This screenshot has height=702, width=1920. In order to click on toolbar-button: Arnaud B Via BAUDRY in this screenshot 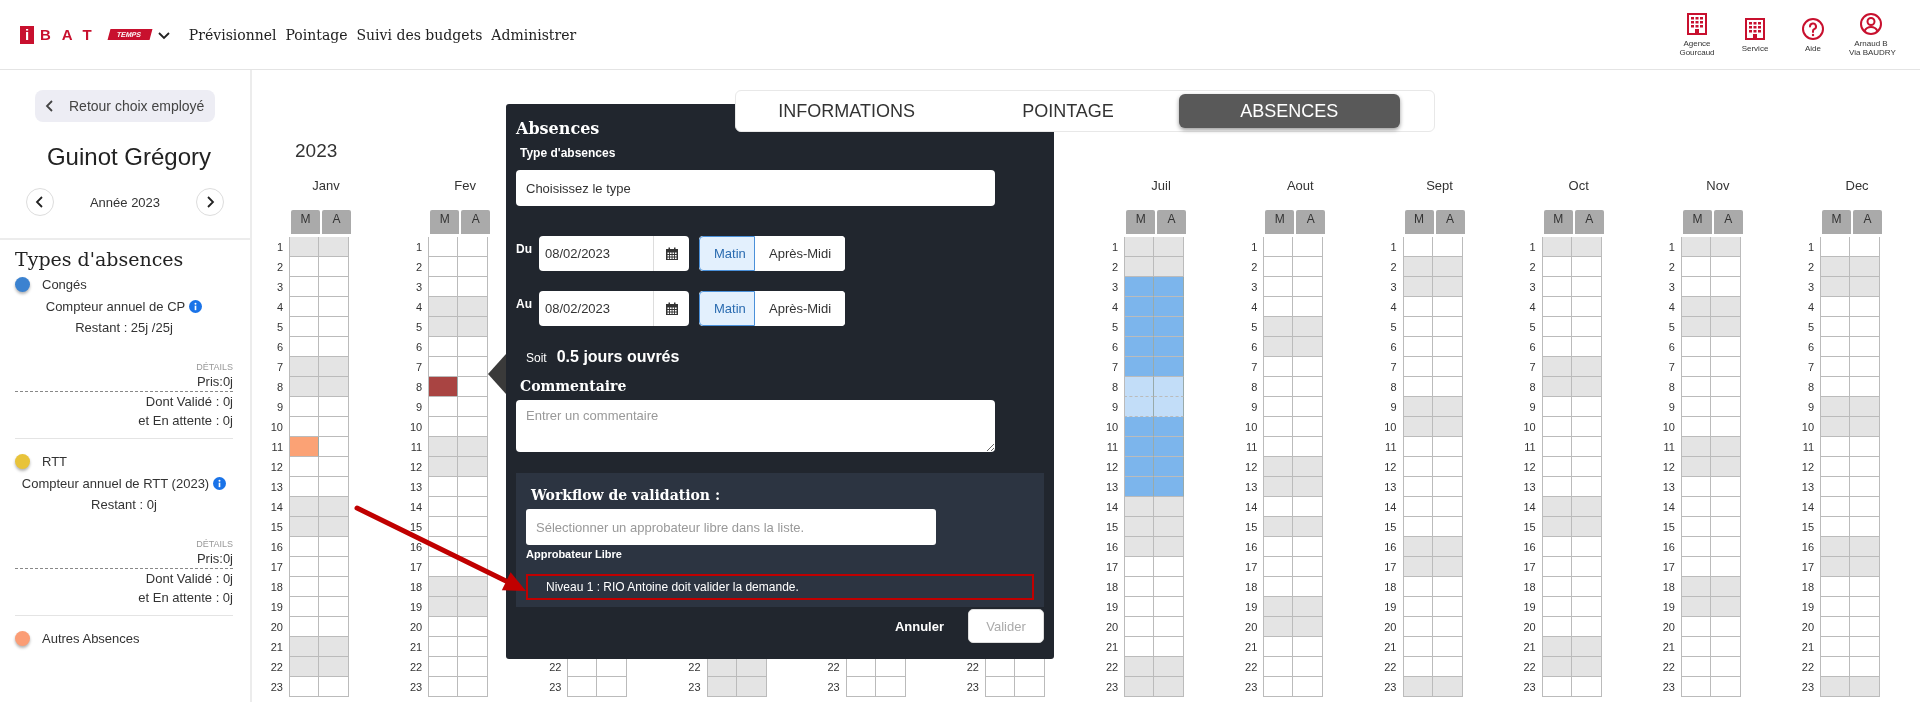, I will do `click(1871, 34)`.